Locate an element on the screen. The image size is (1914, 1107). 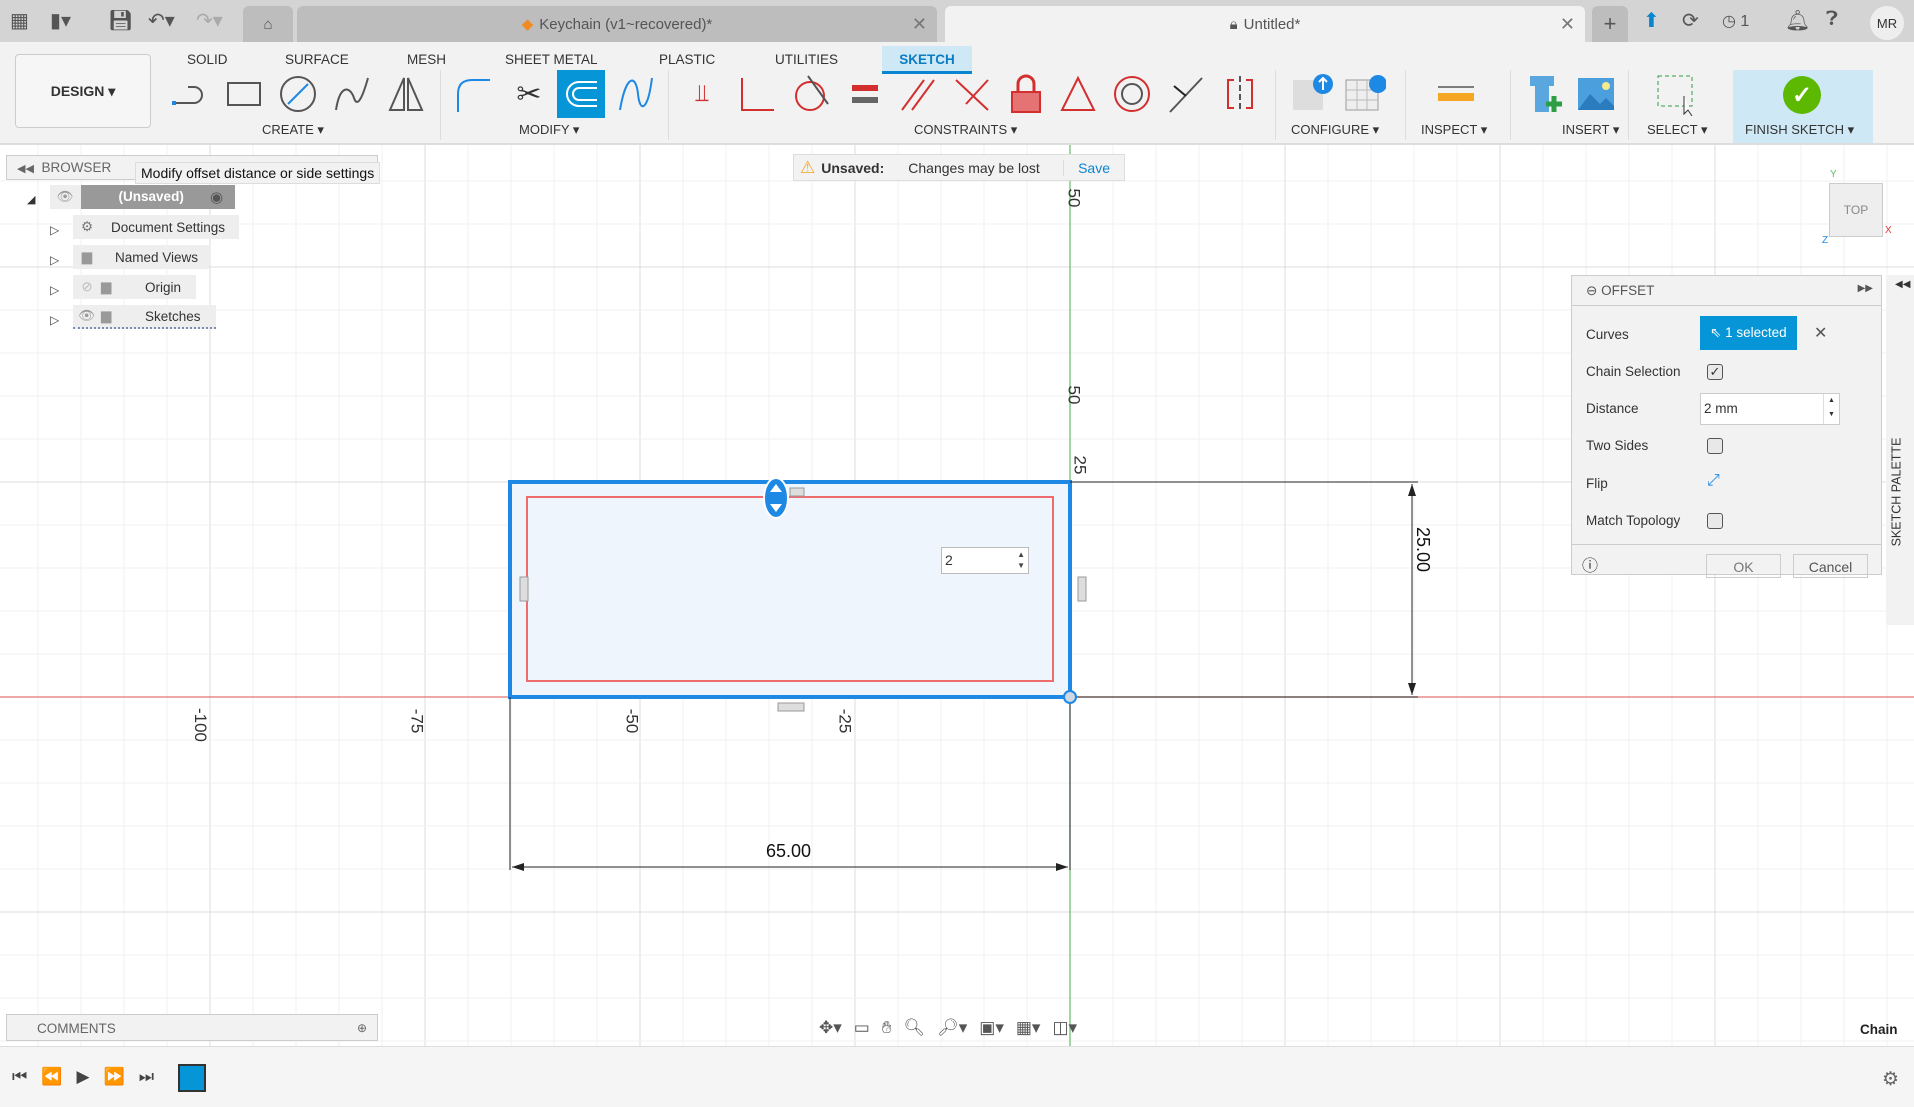
save-icon: 💾︎ is located at coordinates (120, 20).